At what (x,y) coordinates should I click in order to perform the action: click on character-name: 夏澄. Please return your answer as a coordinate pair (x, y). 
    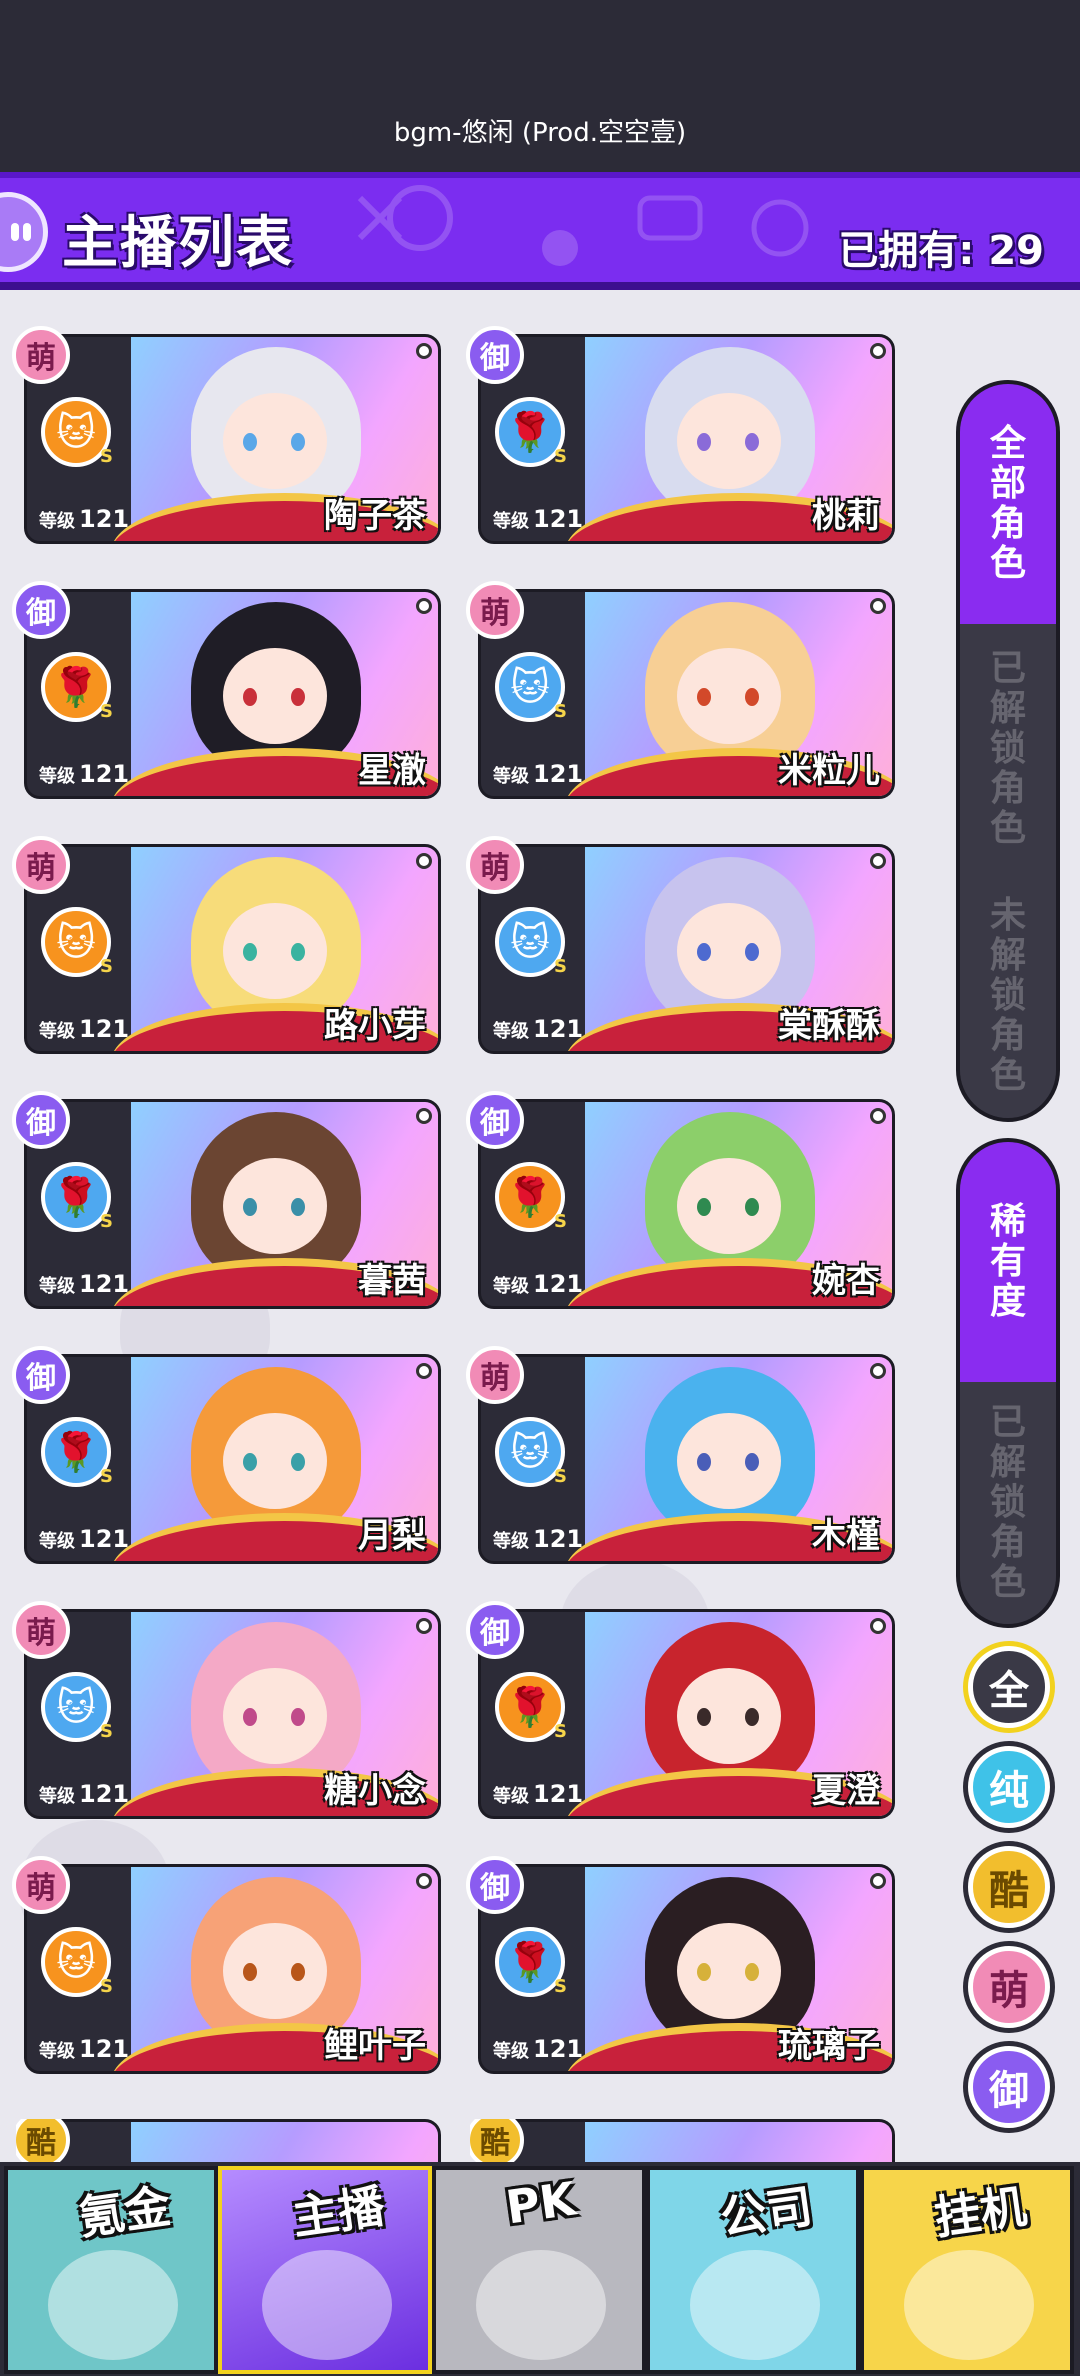
    Looking at the image, I should click on (846, 1791).